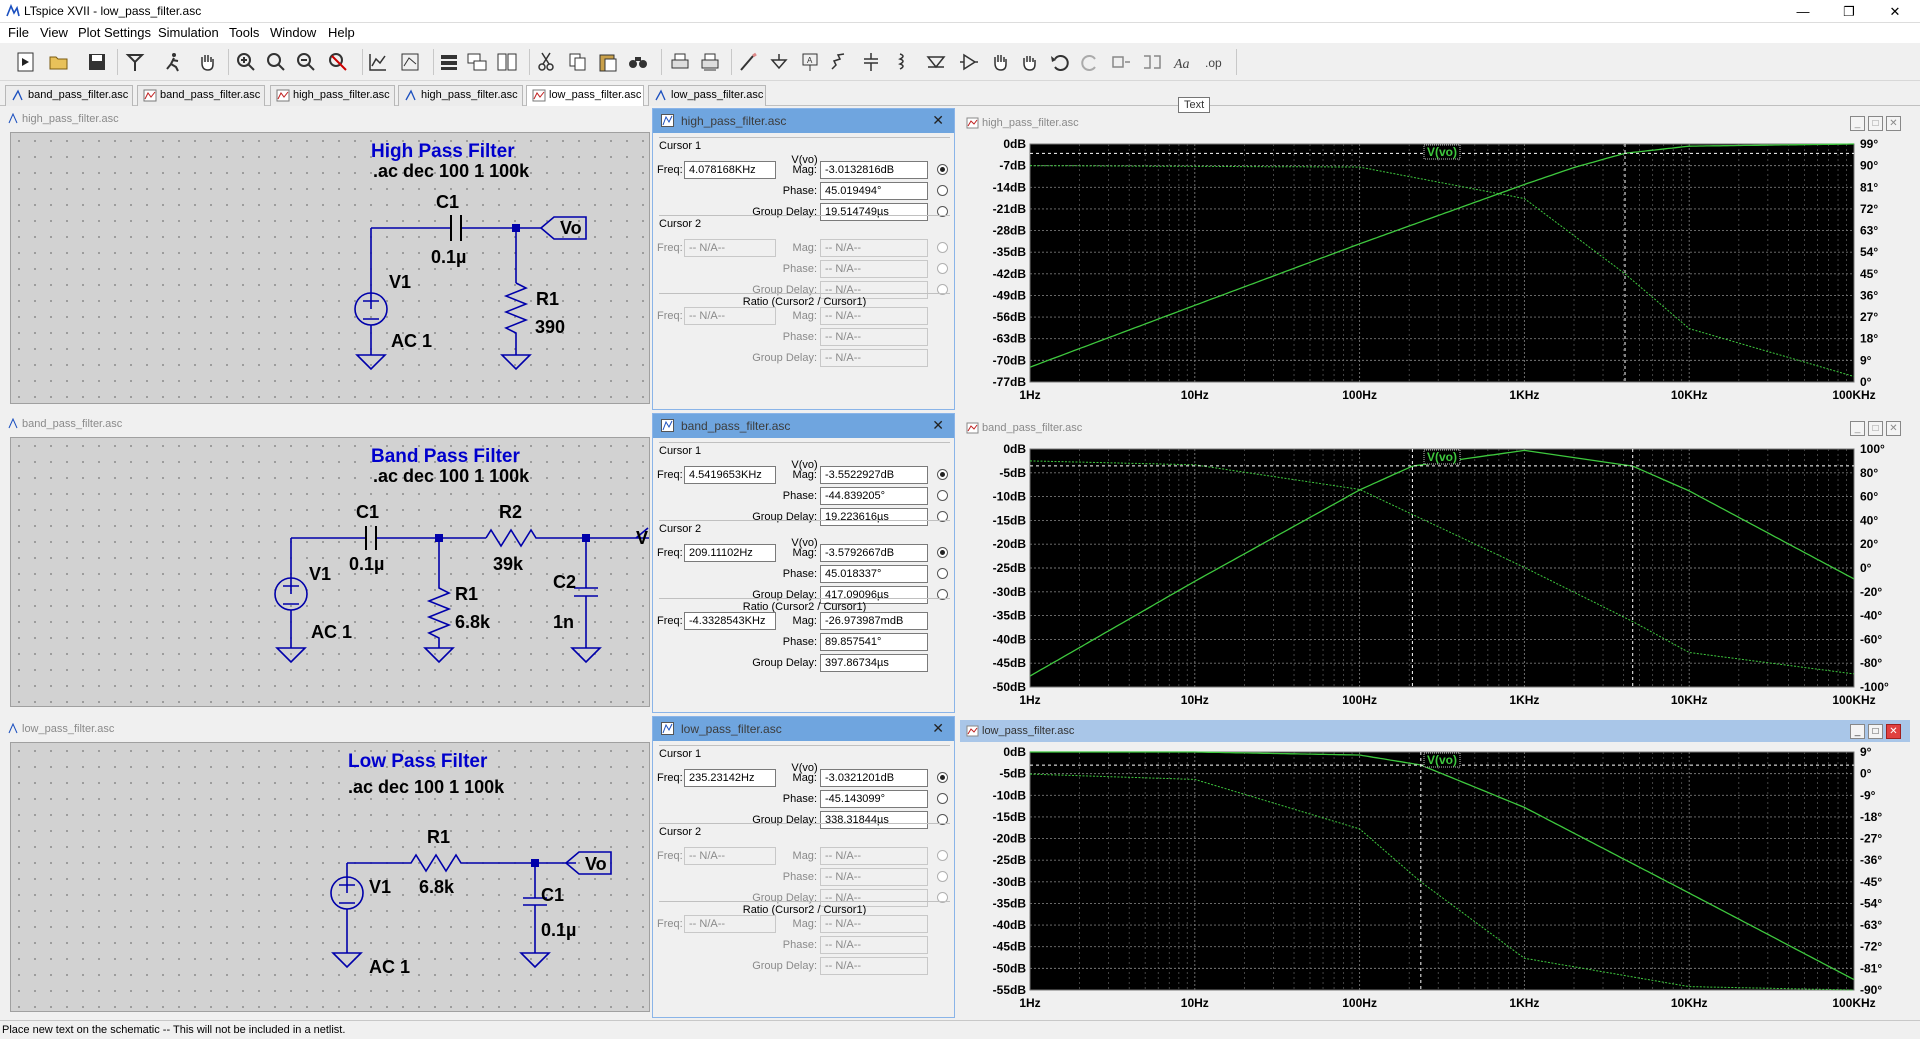  What do you see at coordinates (585, 95) in the screenshot?
I see `tab-low-pass-plot: low_pass_filter.asc` at bounding box center [585, 95].